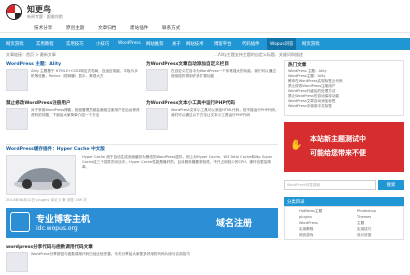 This screenshot has width=410, height=275. Describe the element at coordinates (364, 235) in the screenshot. I see `category-item: 设计欣赏` at that location.